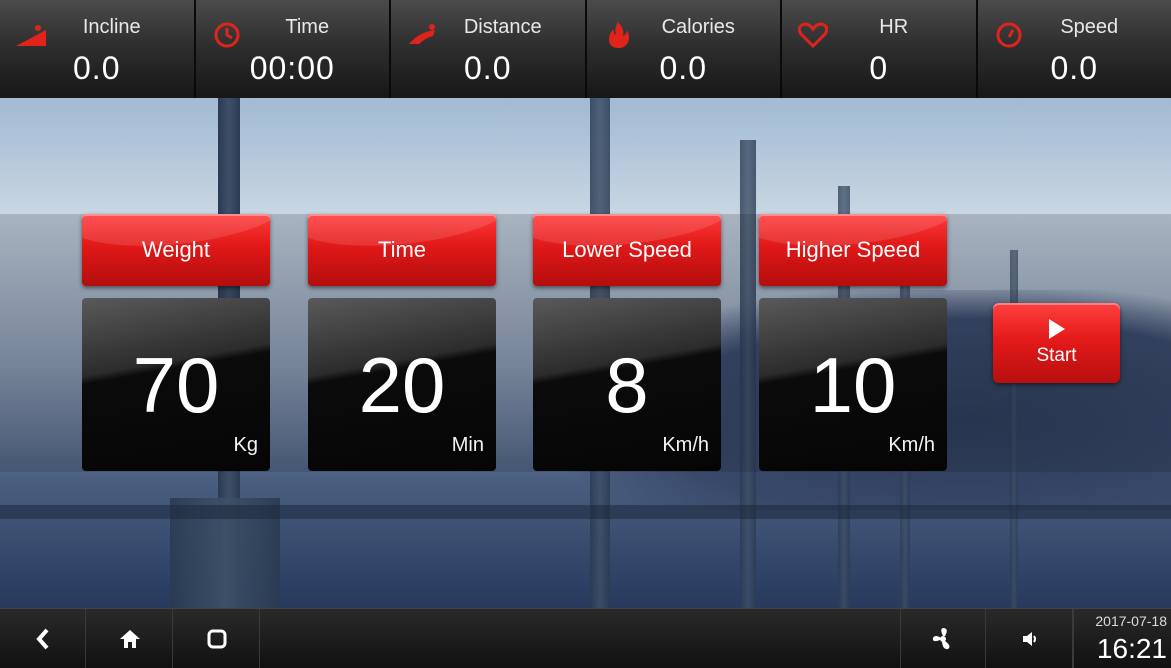 This screenshot has width=1171, height=668. I want to click on clock-time: 16:21, so click(1131, 648).